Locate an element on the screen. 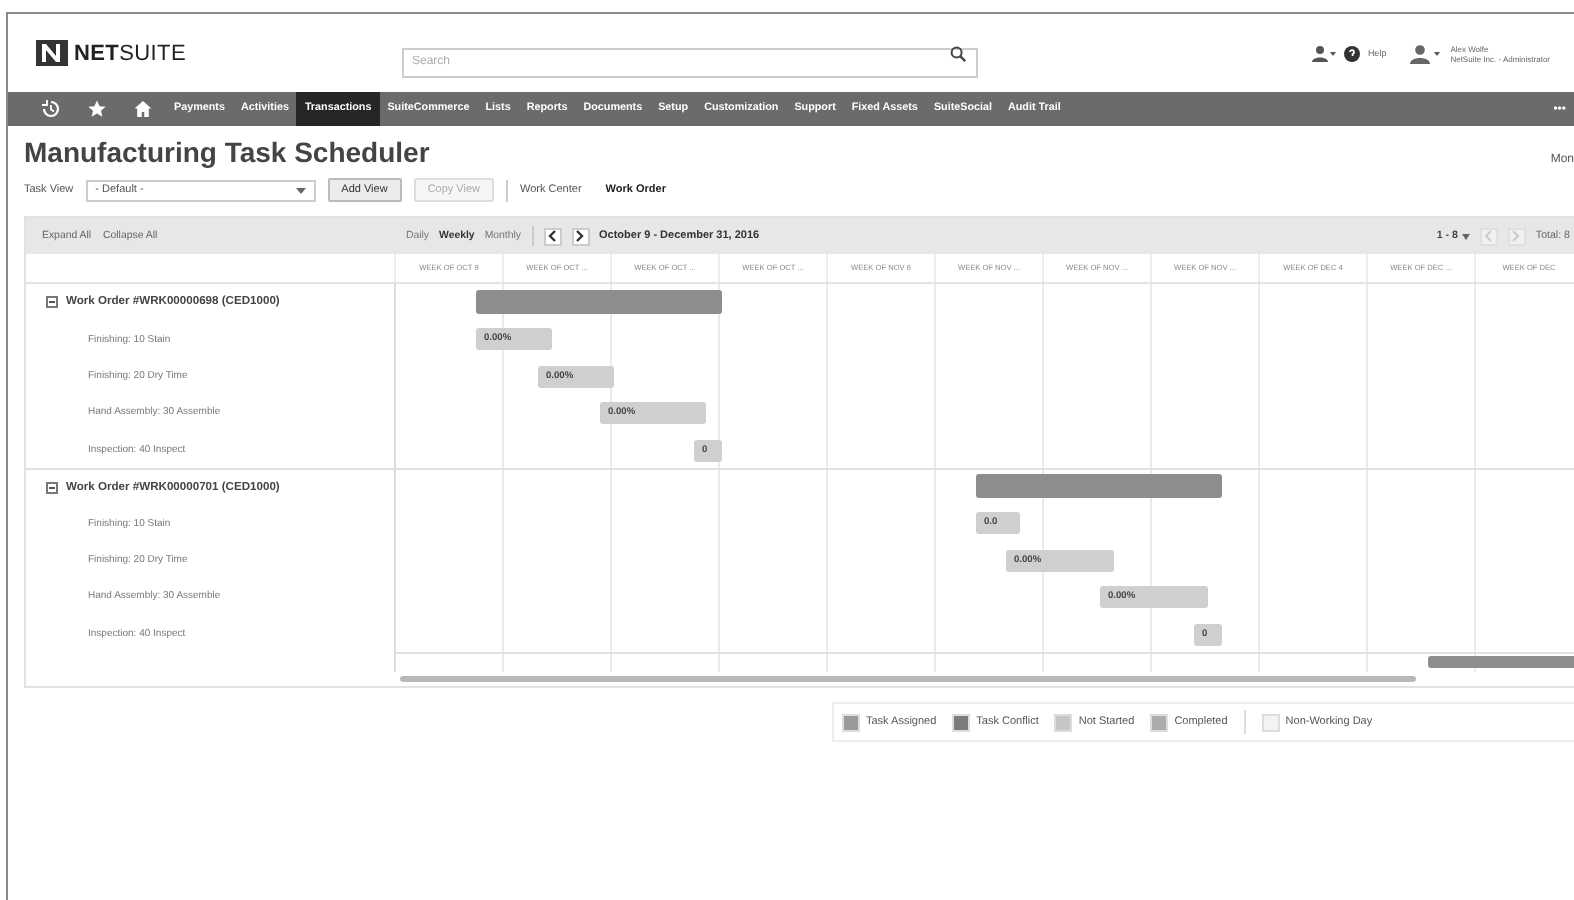 Image resolution: width=1574 pixels, height=900 pixels. page-title: Manufacturing Task Scheduler is located at coordinates (227, 152).